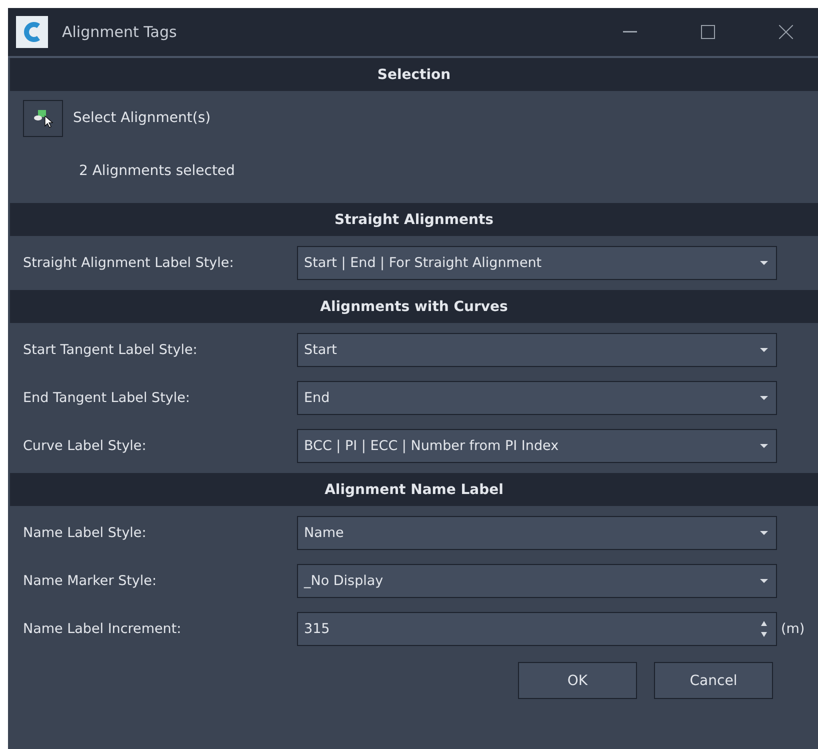  What do you see at coordinates (414, 74) in the screenshot?
I see `section-header: Selection` at bounding box center [414, 74].